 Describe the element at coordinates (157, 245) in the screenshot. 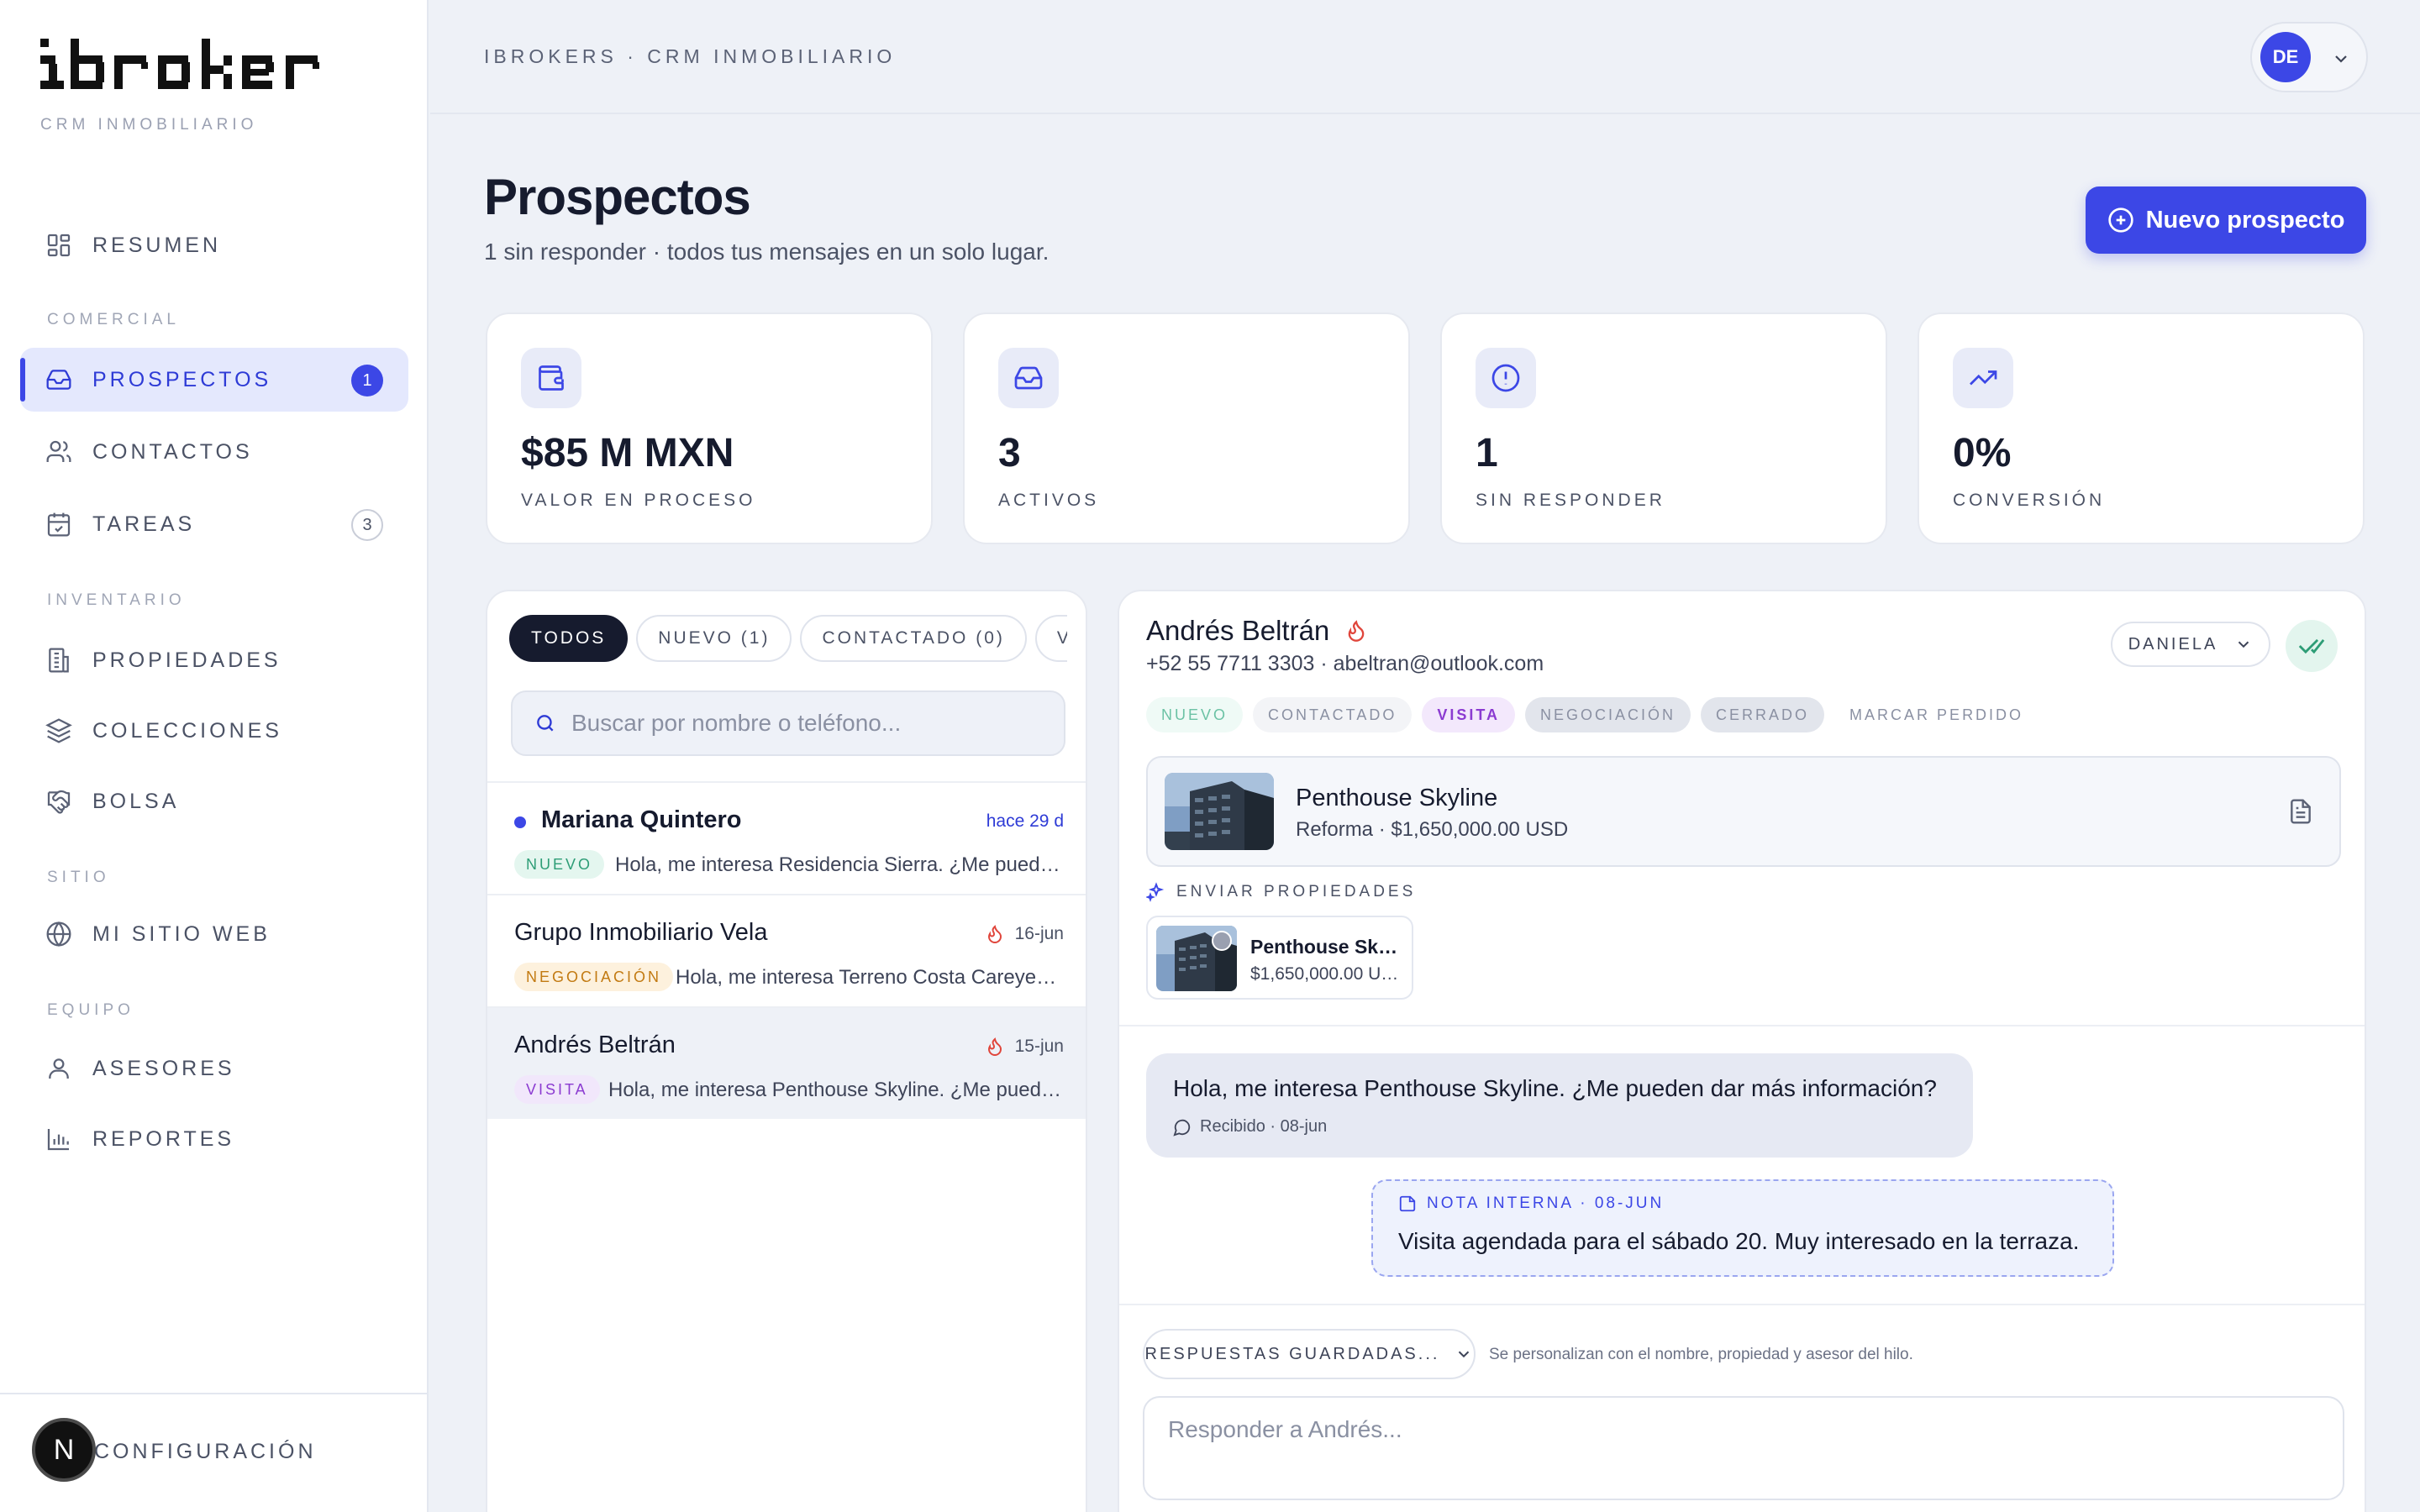

I see `sidebar-item-label: RESUMEN` at that location.